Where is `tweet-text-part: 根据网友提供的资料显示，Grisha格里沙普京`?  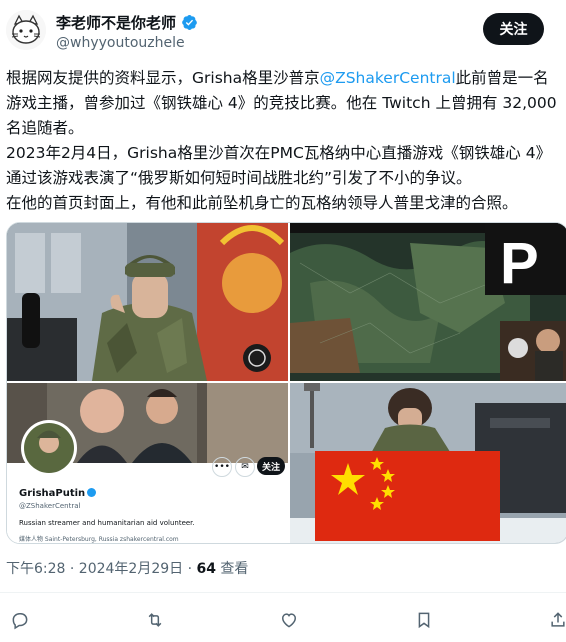
tweet-text-part: 根据网友提供的资料显示，Grisha格里沙普京 is located at coordinates (163, 78).